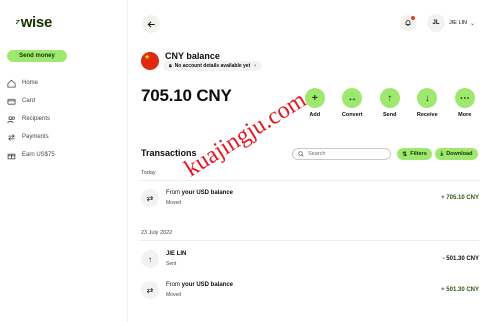 Image resolution: width=500 pixels, height=322 pixels. What do you see at coordinates (192, 56) in the screenshot?
I see `balance-title: CNY balance` at bounding box center [192, 56].